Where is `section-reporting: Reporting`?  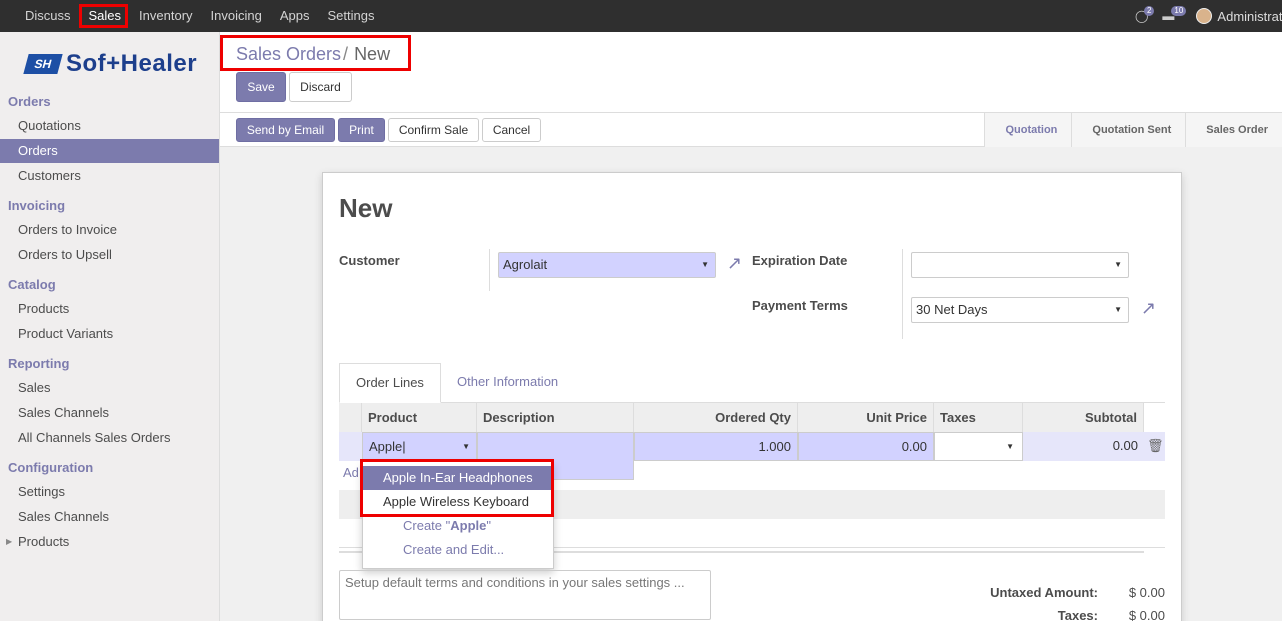
section-reporting: Reporting is located at coordinates (39, 363).